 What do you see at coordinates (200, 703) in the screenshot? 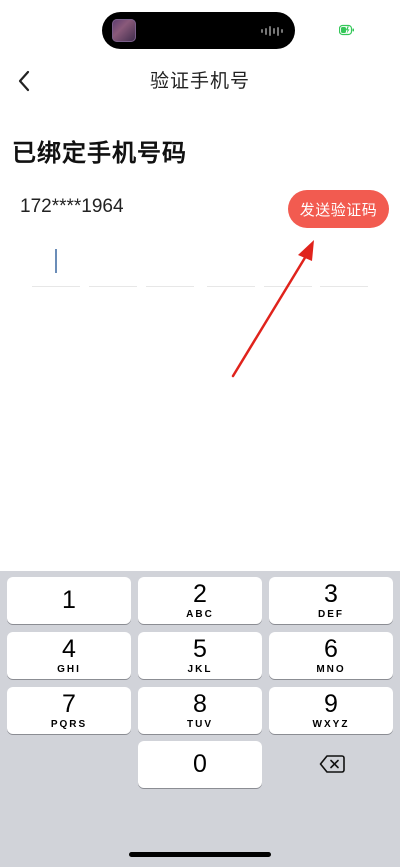
I see `key-digit: 8` at bounding box center [200, 703].